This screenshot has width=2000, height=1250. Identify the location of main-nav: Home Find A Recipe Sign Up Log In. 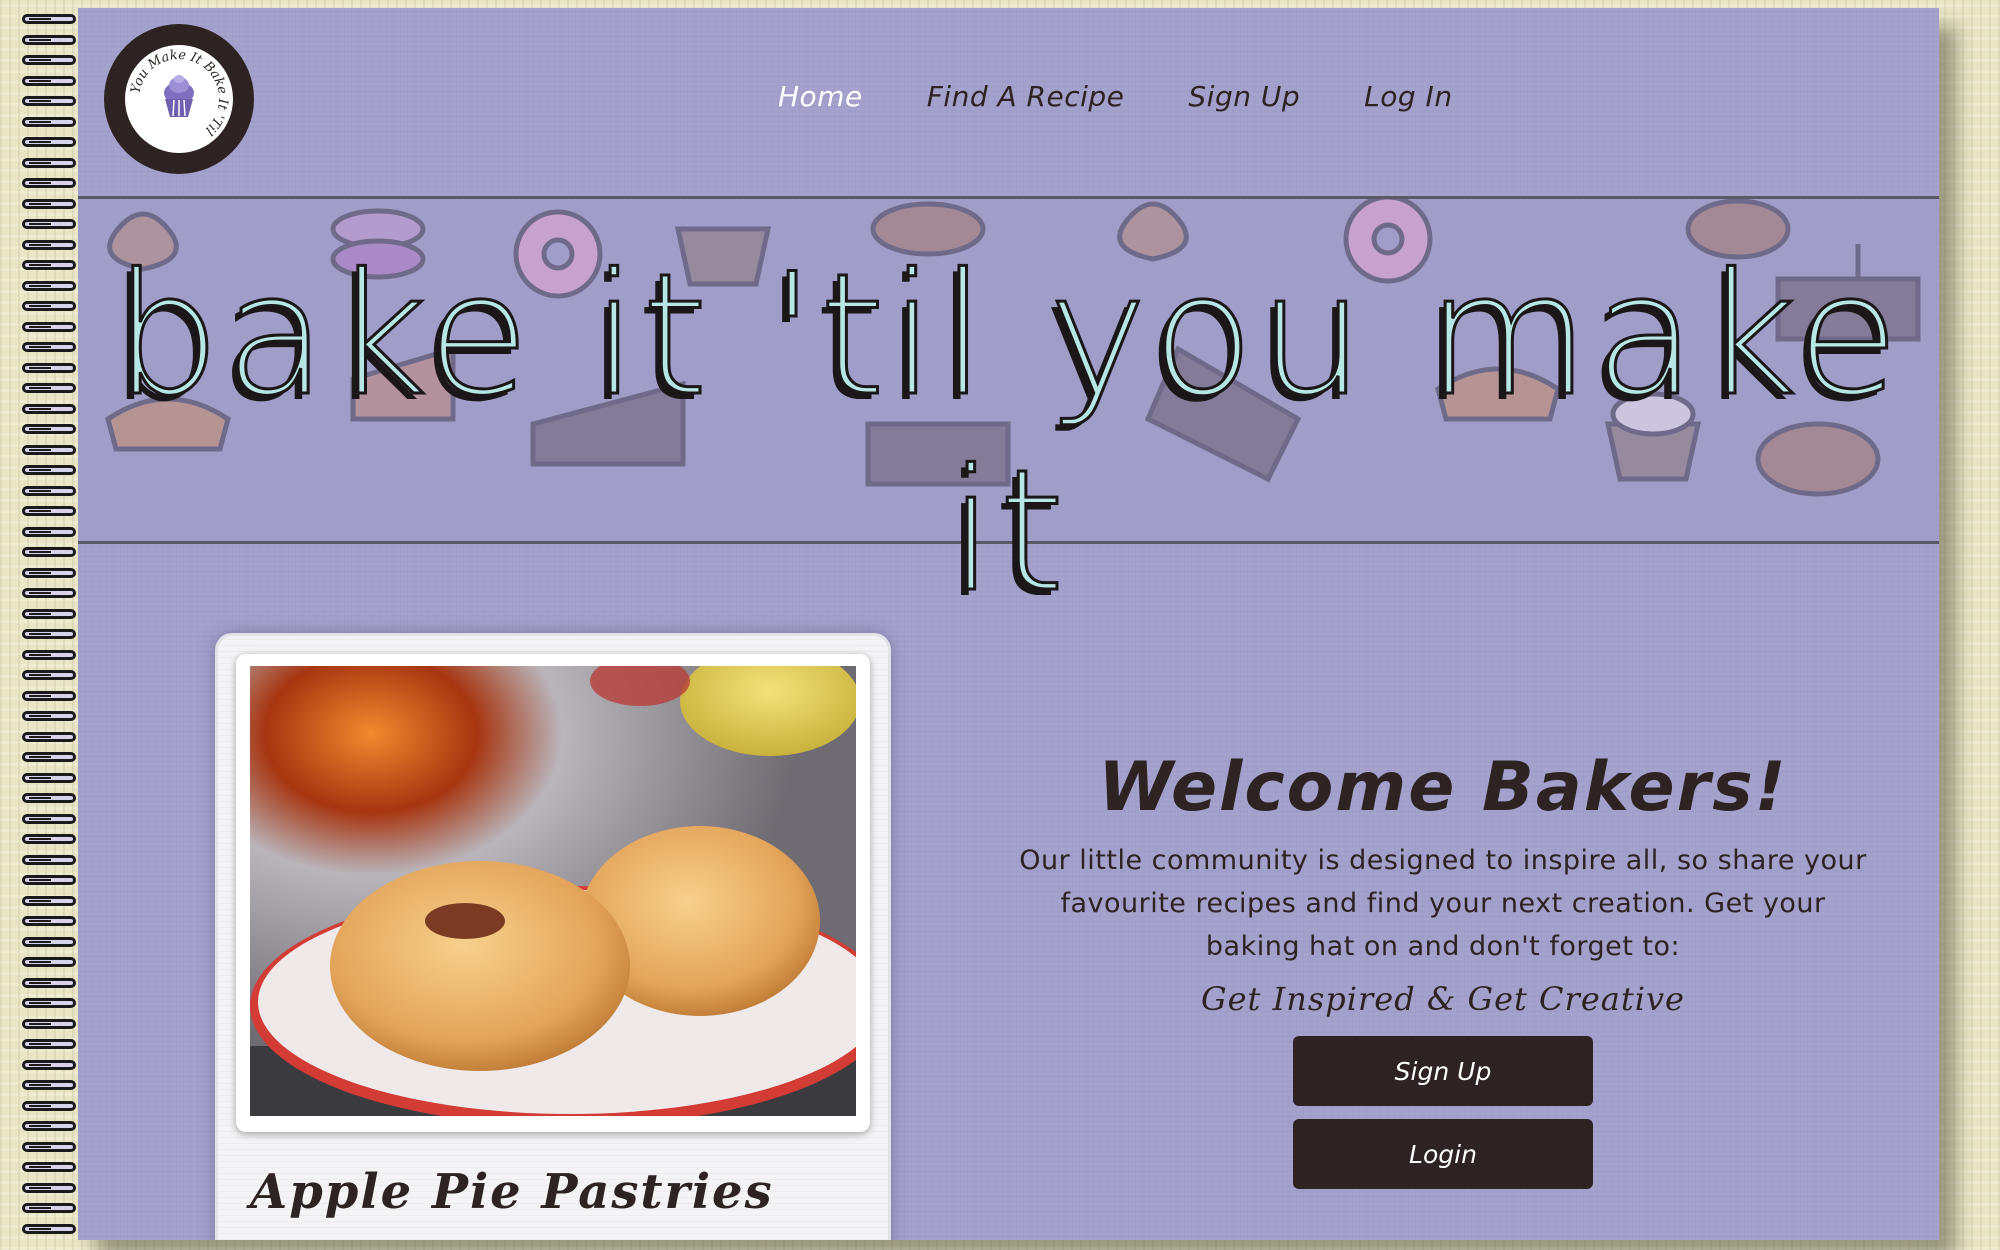
(1115, 96).